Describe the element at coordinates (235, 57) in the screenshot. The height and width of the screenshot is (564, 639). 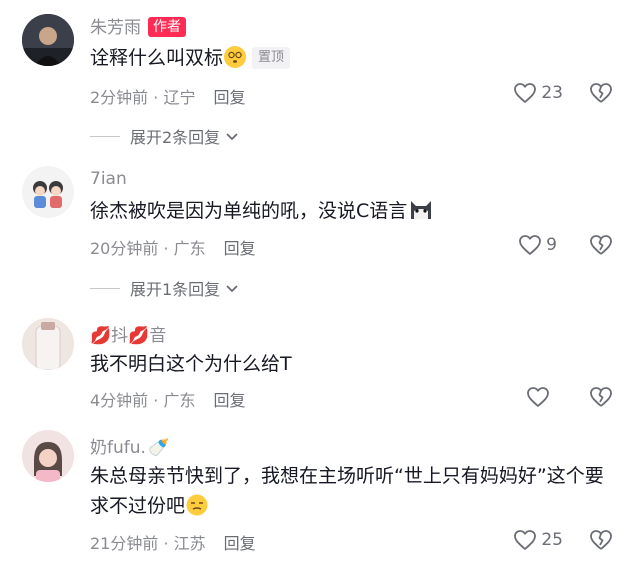
I see `dizzy-face-emoji-icon` at that location.